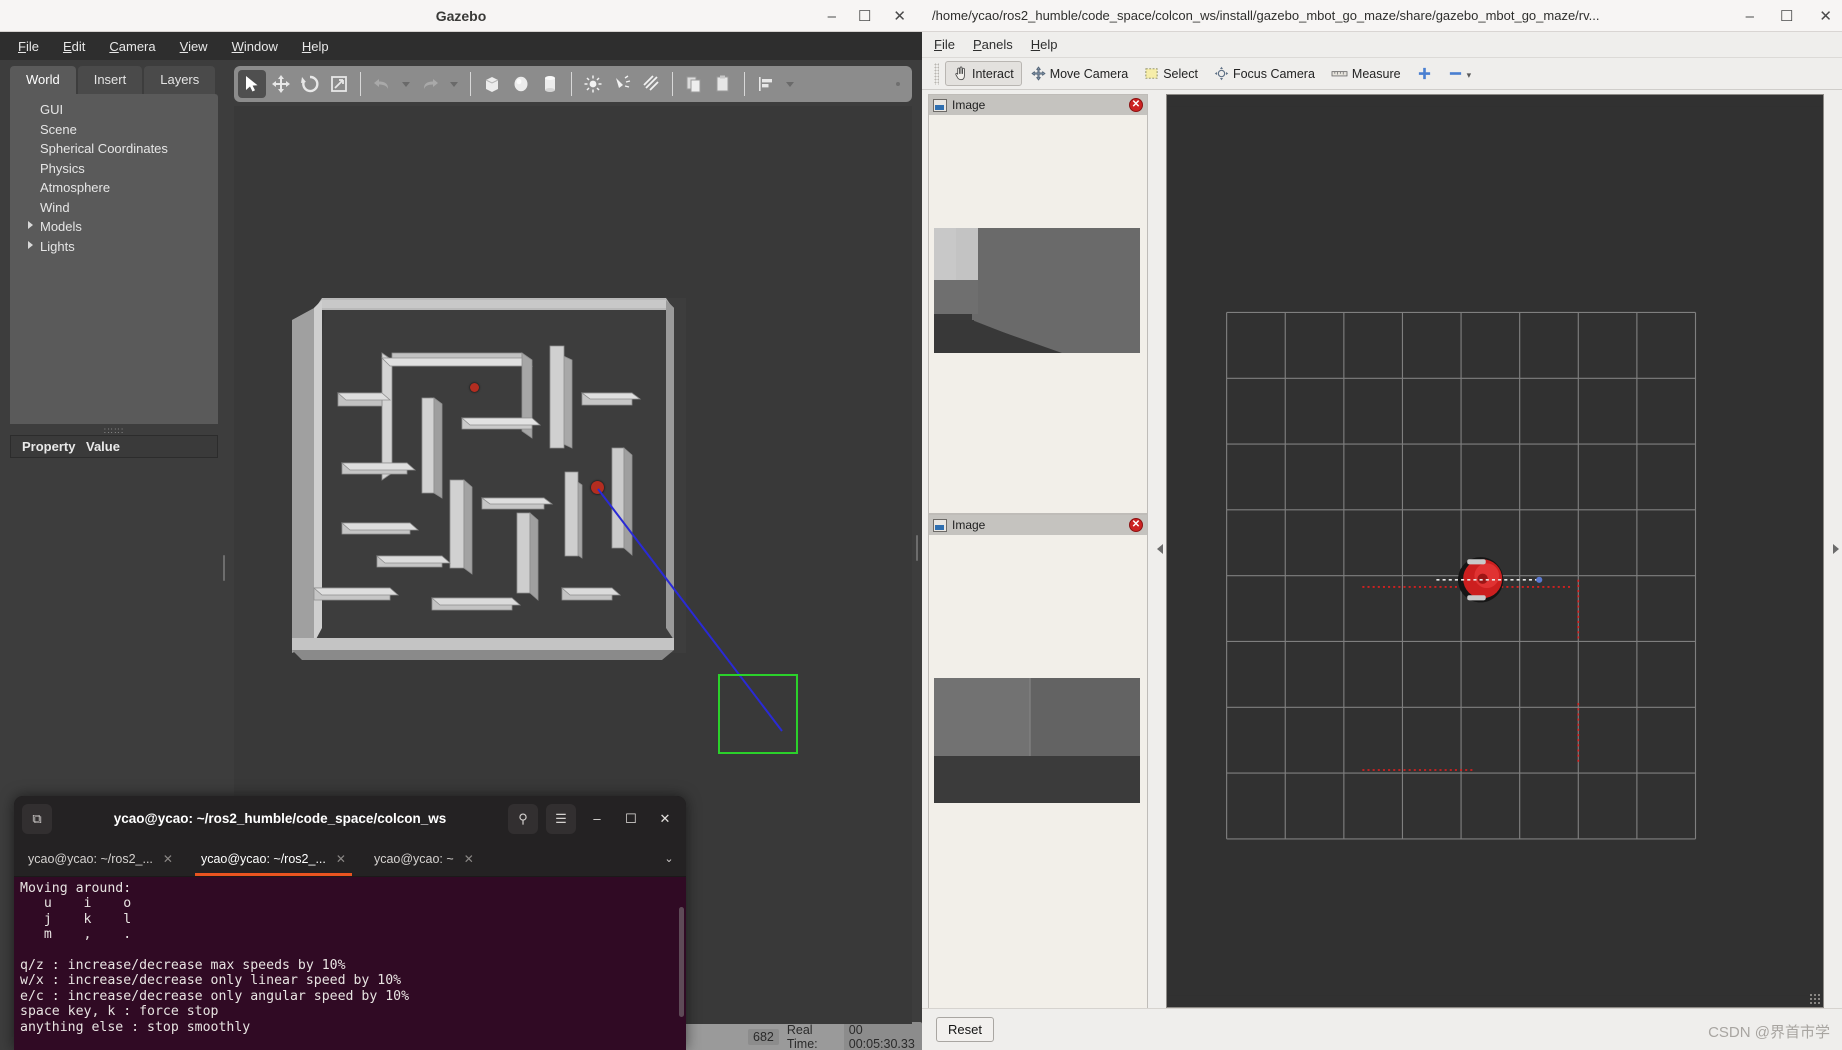 This screenshot has width=1842, height=1050. I want to click on reset-button: Reset, so click(965, 1029).